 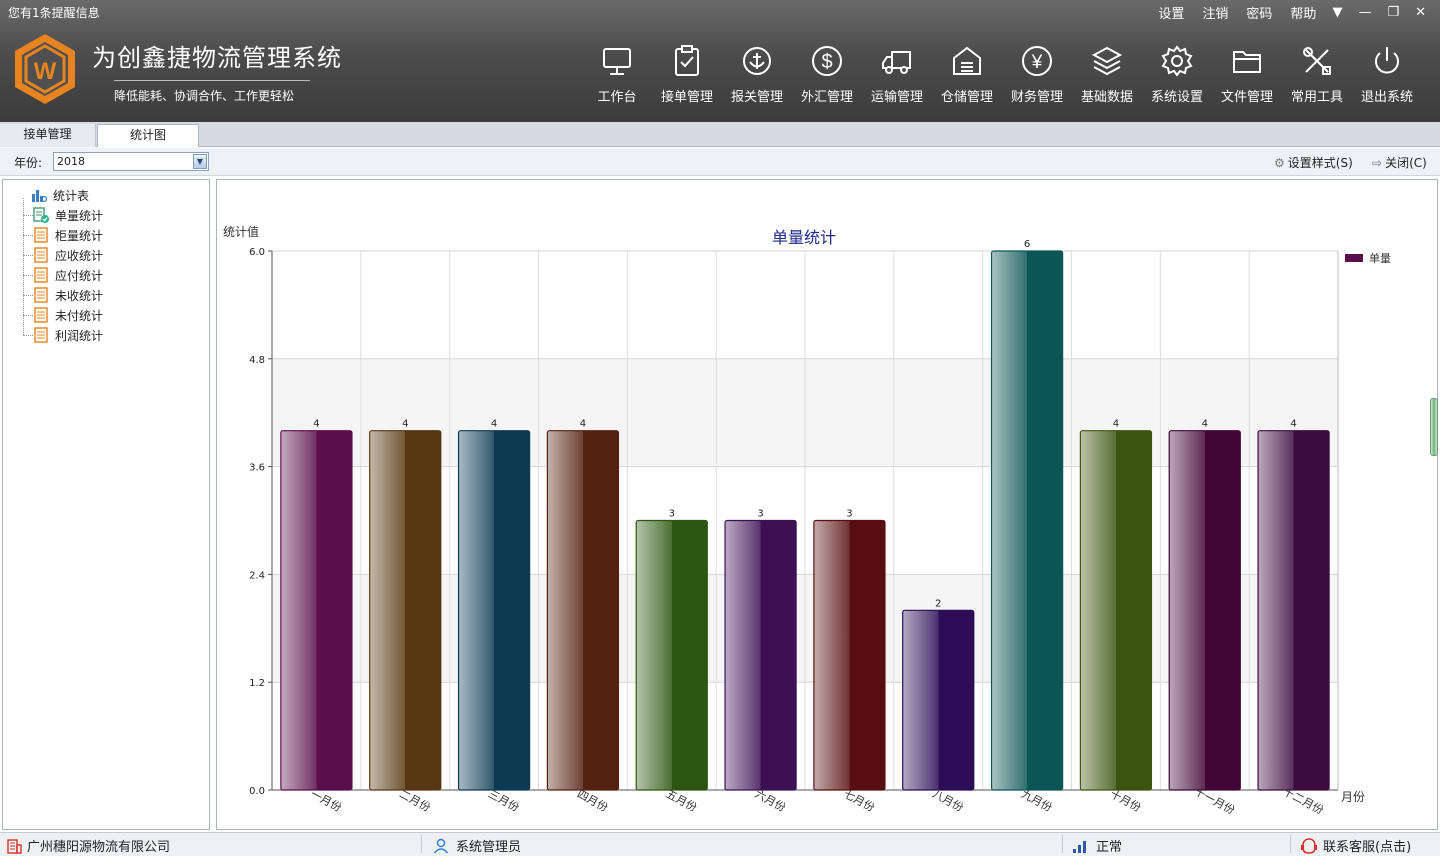 What do you see at coordinates (131, 161) in the screenshot?
I see `year-select: 2018 ▼` at bounding box center [131, 161].